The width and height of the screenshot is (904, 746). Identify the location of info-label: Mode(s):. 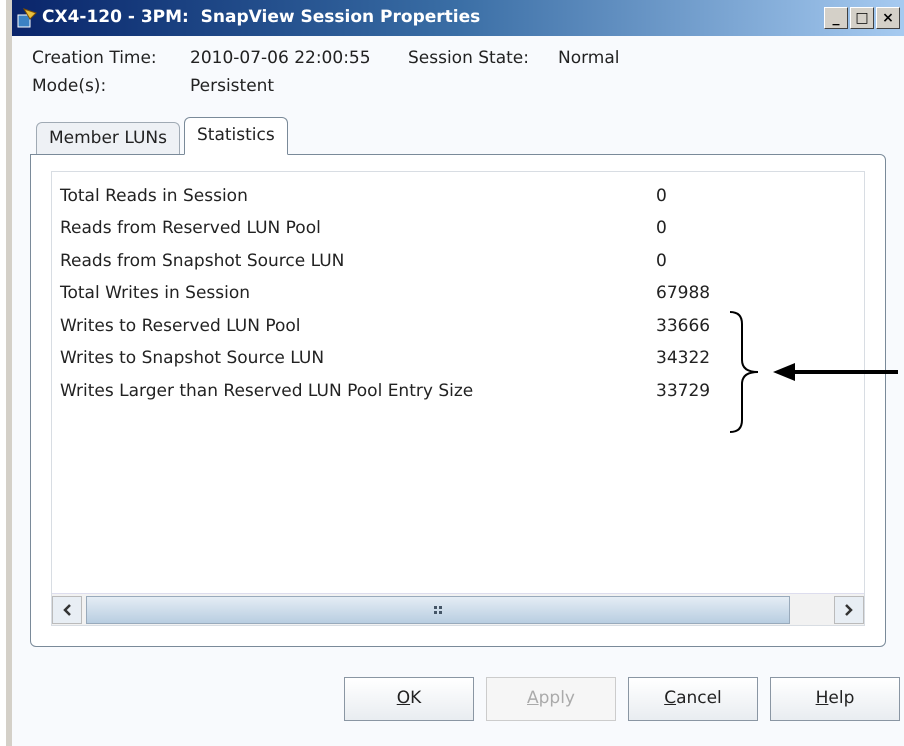
(70, 86).